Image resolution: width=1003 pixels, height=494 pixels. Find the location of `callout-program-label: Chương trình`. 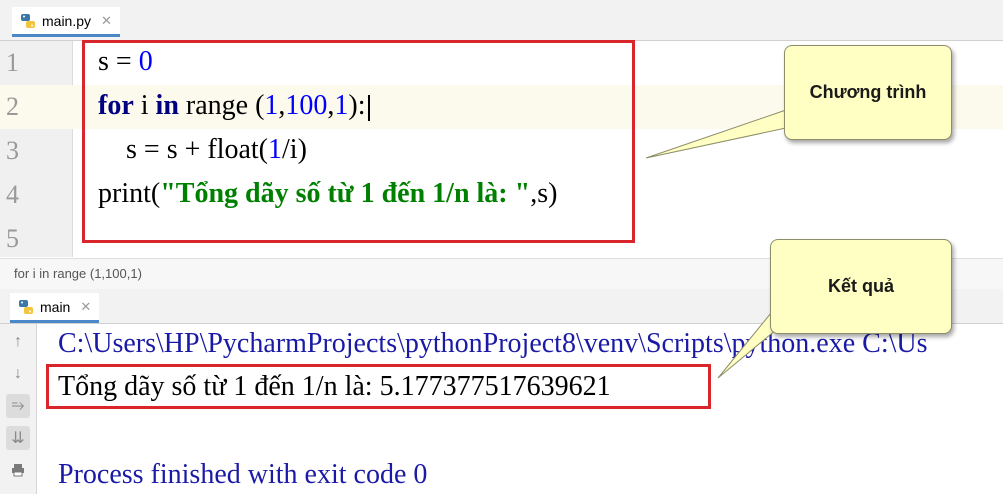

callout-program-label: Chương trình is located at coordinates (868, 92).